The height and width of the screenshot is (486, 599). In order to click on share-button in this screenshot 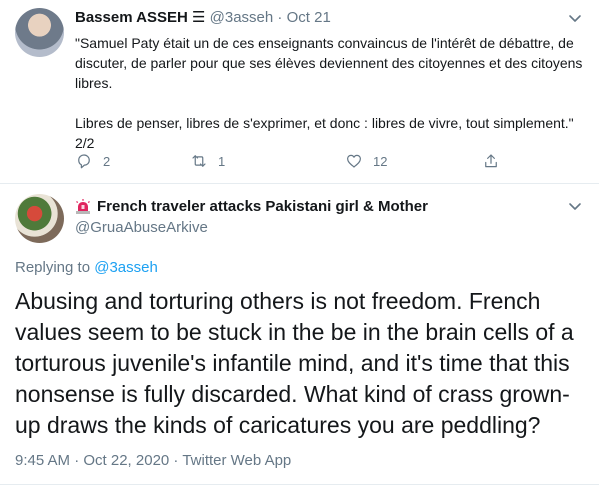, I will do `click(491, 161)`.